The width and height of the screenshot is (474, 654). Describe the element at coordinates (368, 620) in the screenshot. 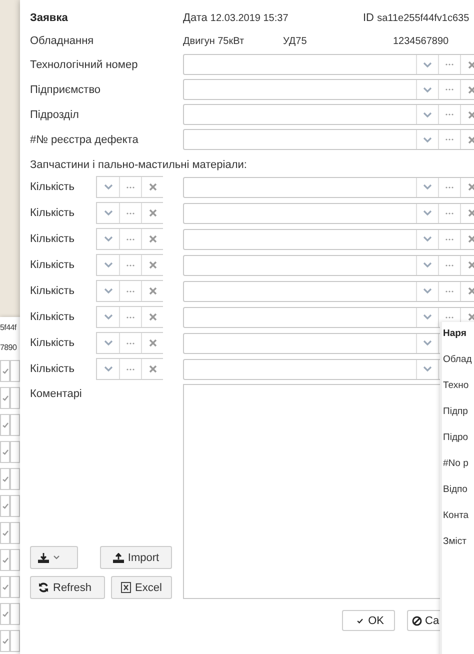

I see `ok-button: OK` at that location.